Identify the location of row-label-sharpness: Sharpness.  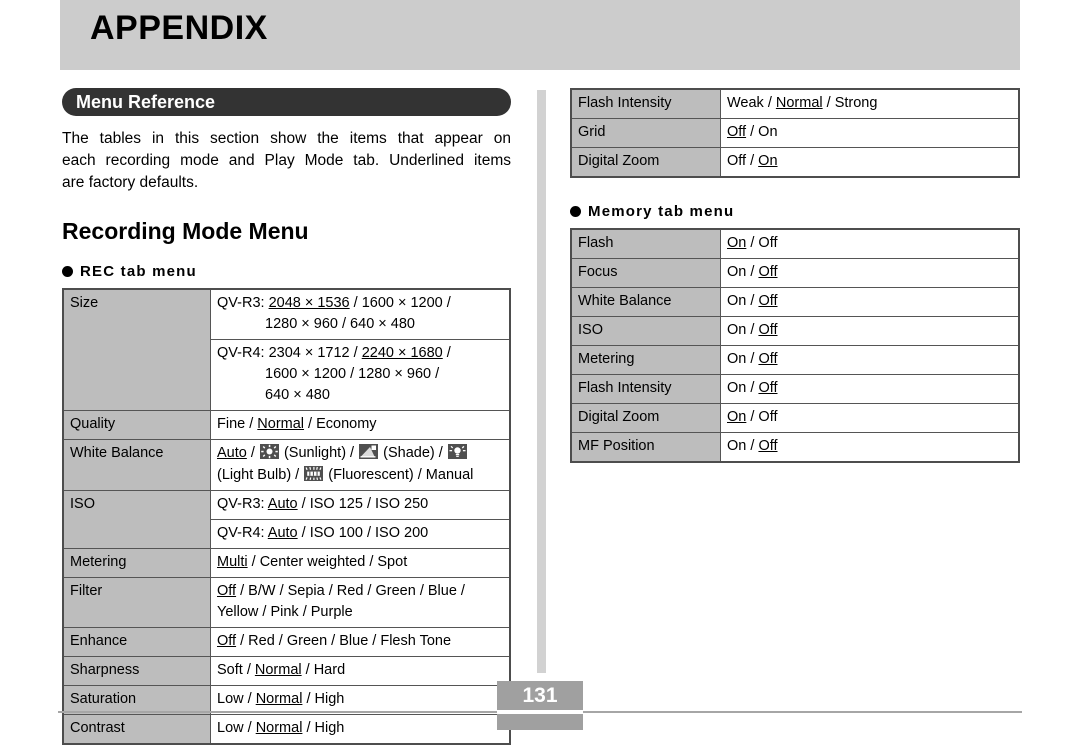
(136, 671).